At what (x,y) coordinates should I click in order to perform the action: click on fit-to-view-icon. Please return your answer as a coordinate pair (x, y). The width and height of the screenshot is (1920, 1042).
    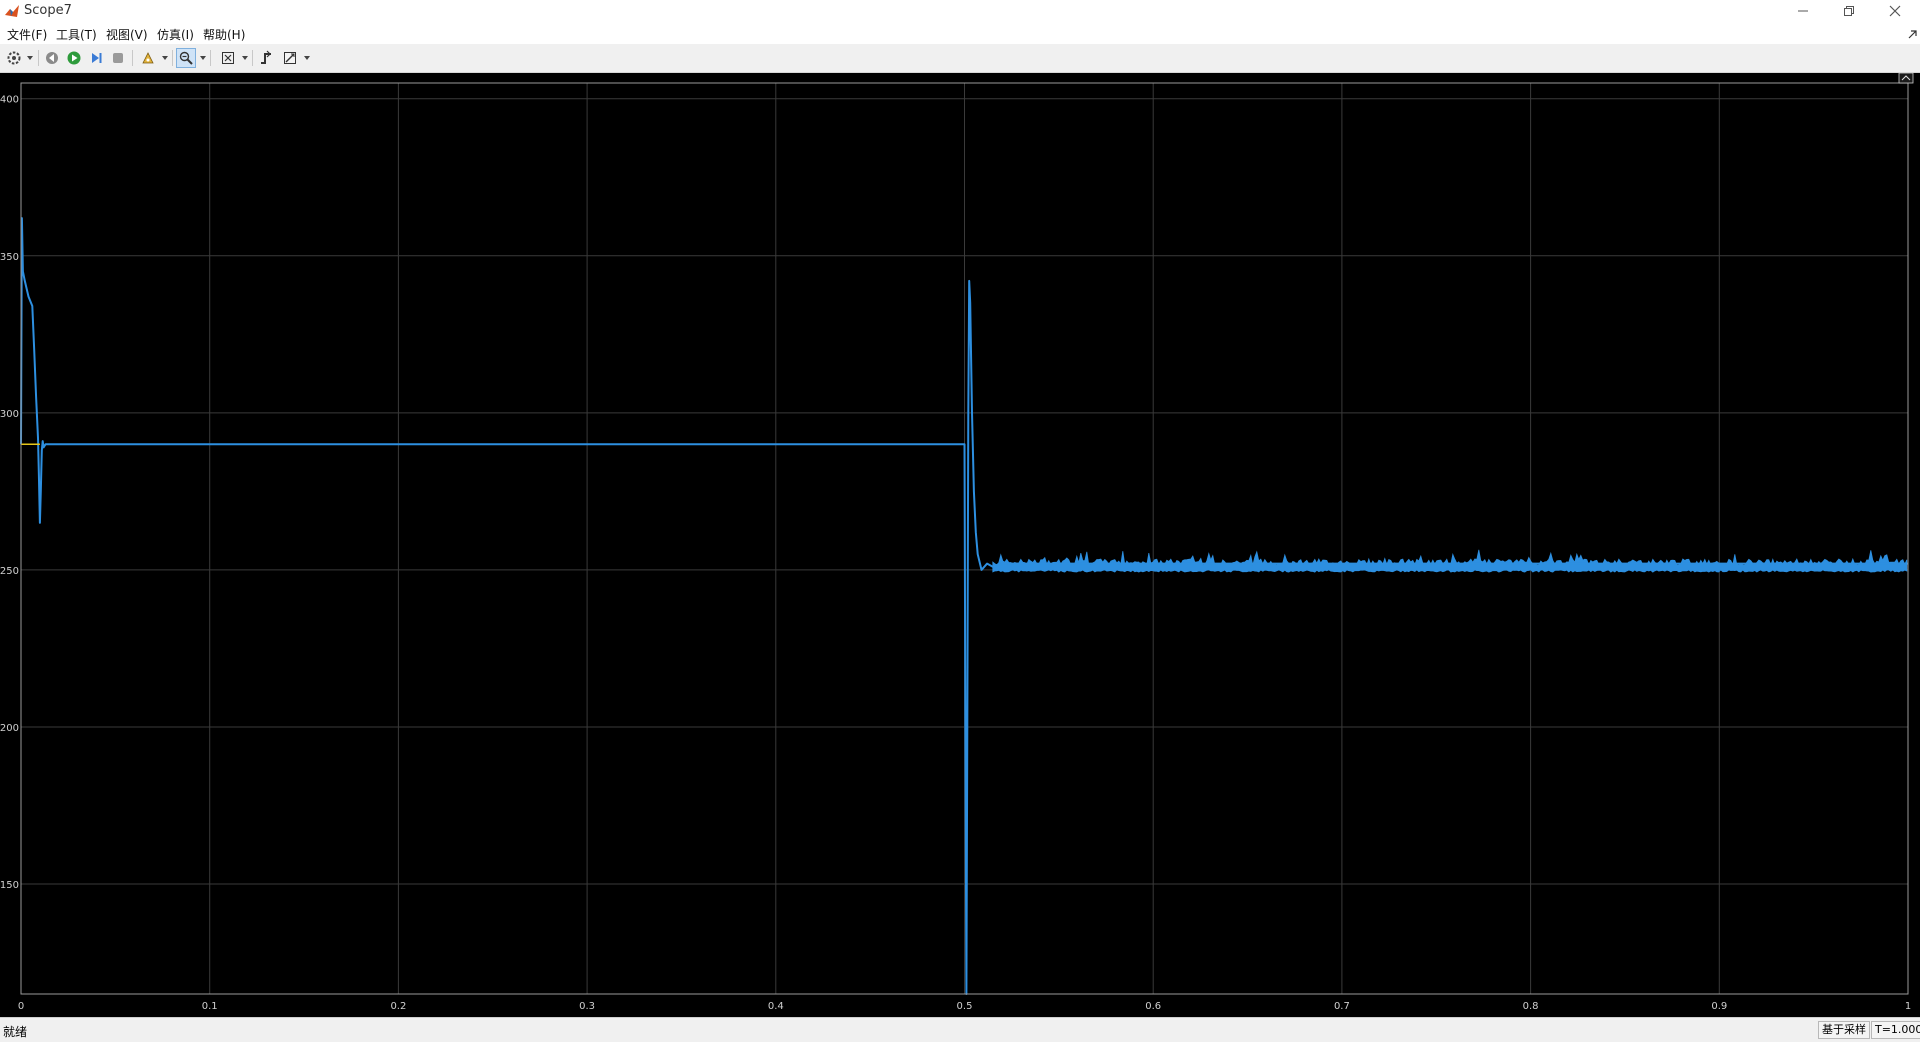
    Looking at the image, I should click on (228, 58).